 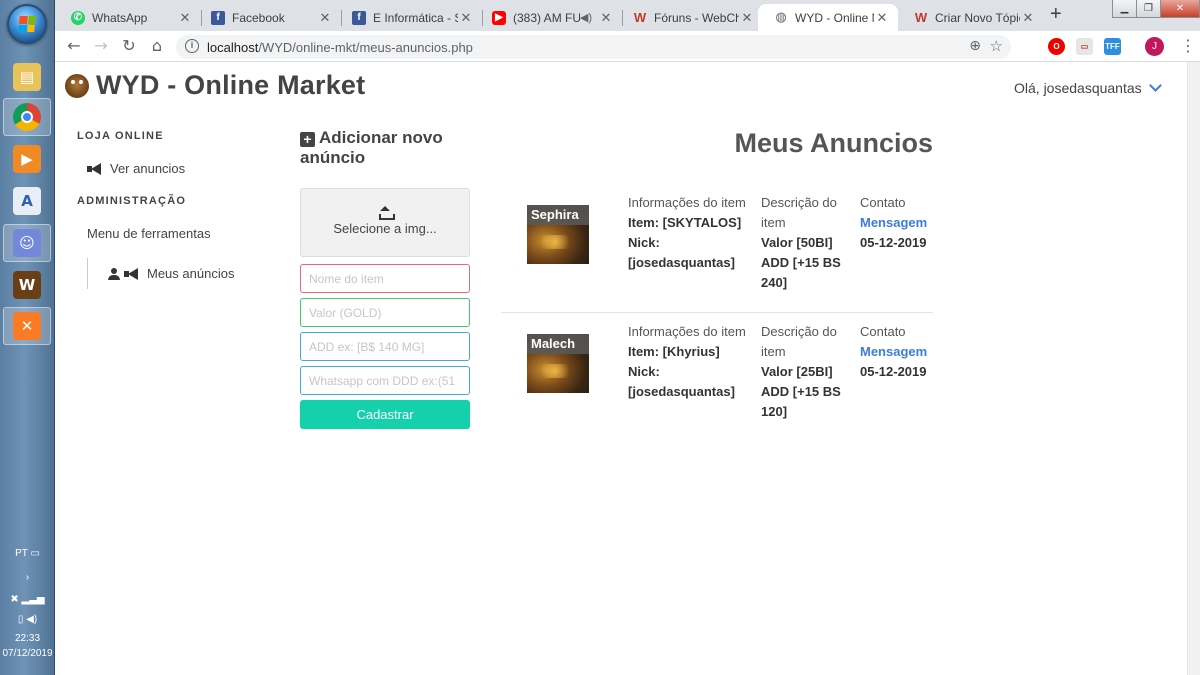 I want to click on tab-facebook: f Facebook ✕, so click(x=268, y=17).